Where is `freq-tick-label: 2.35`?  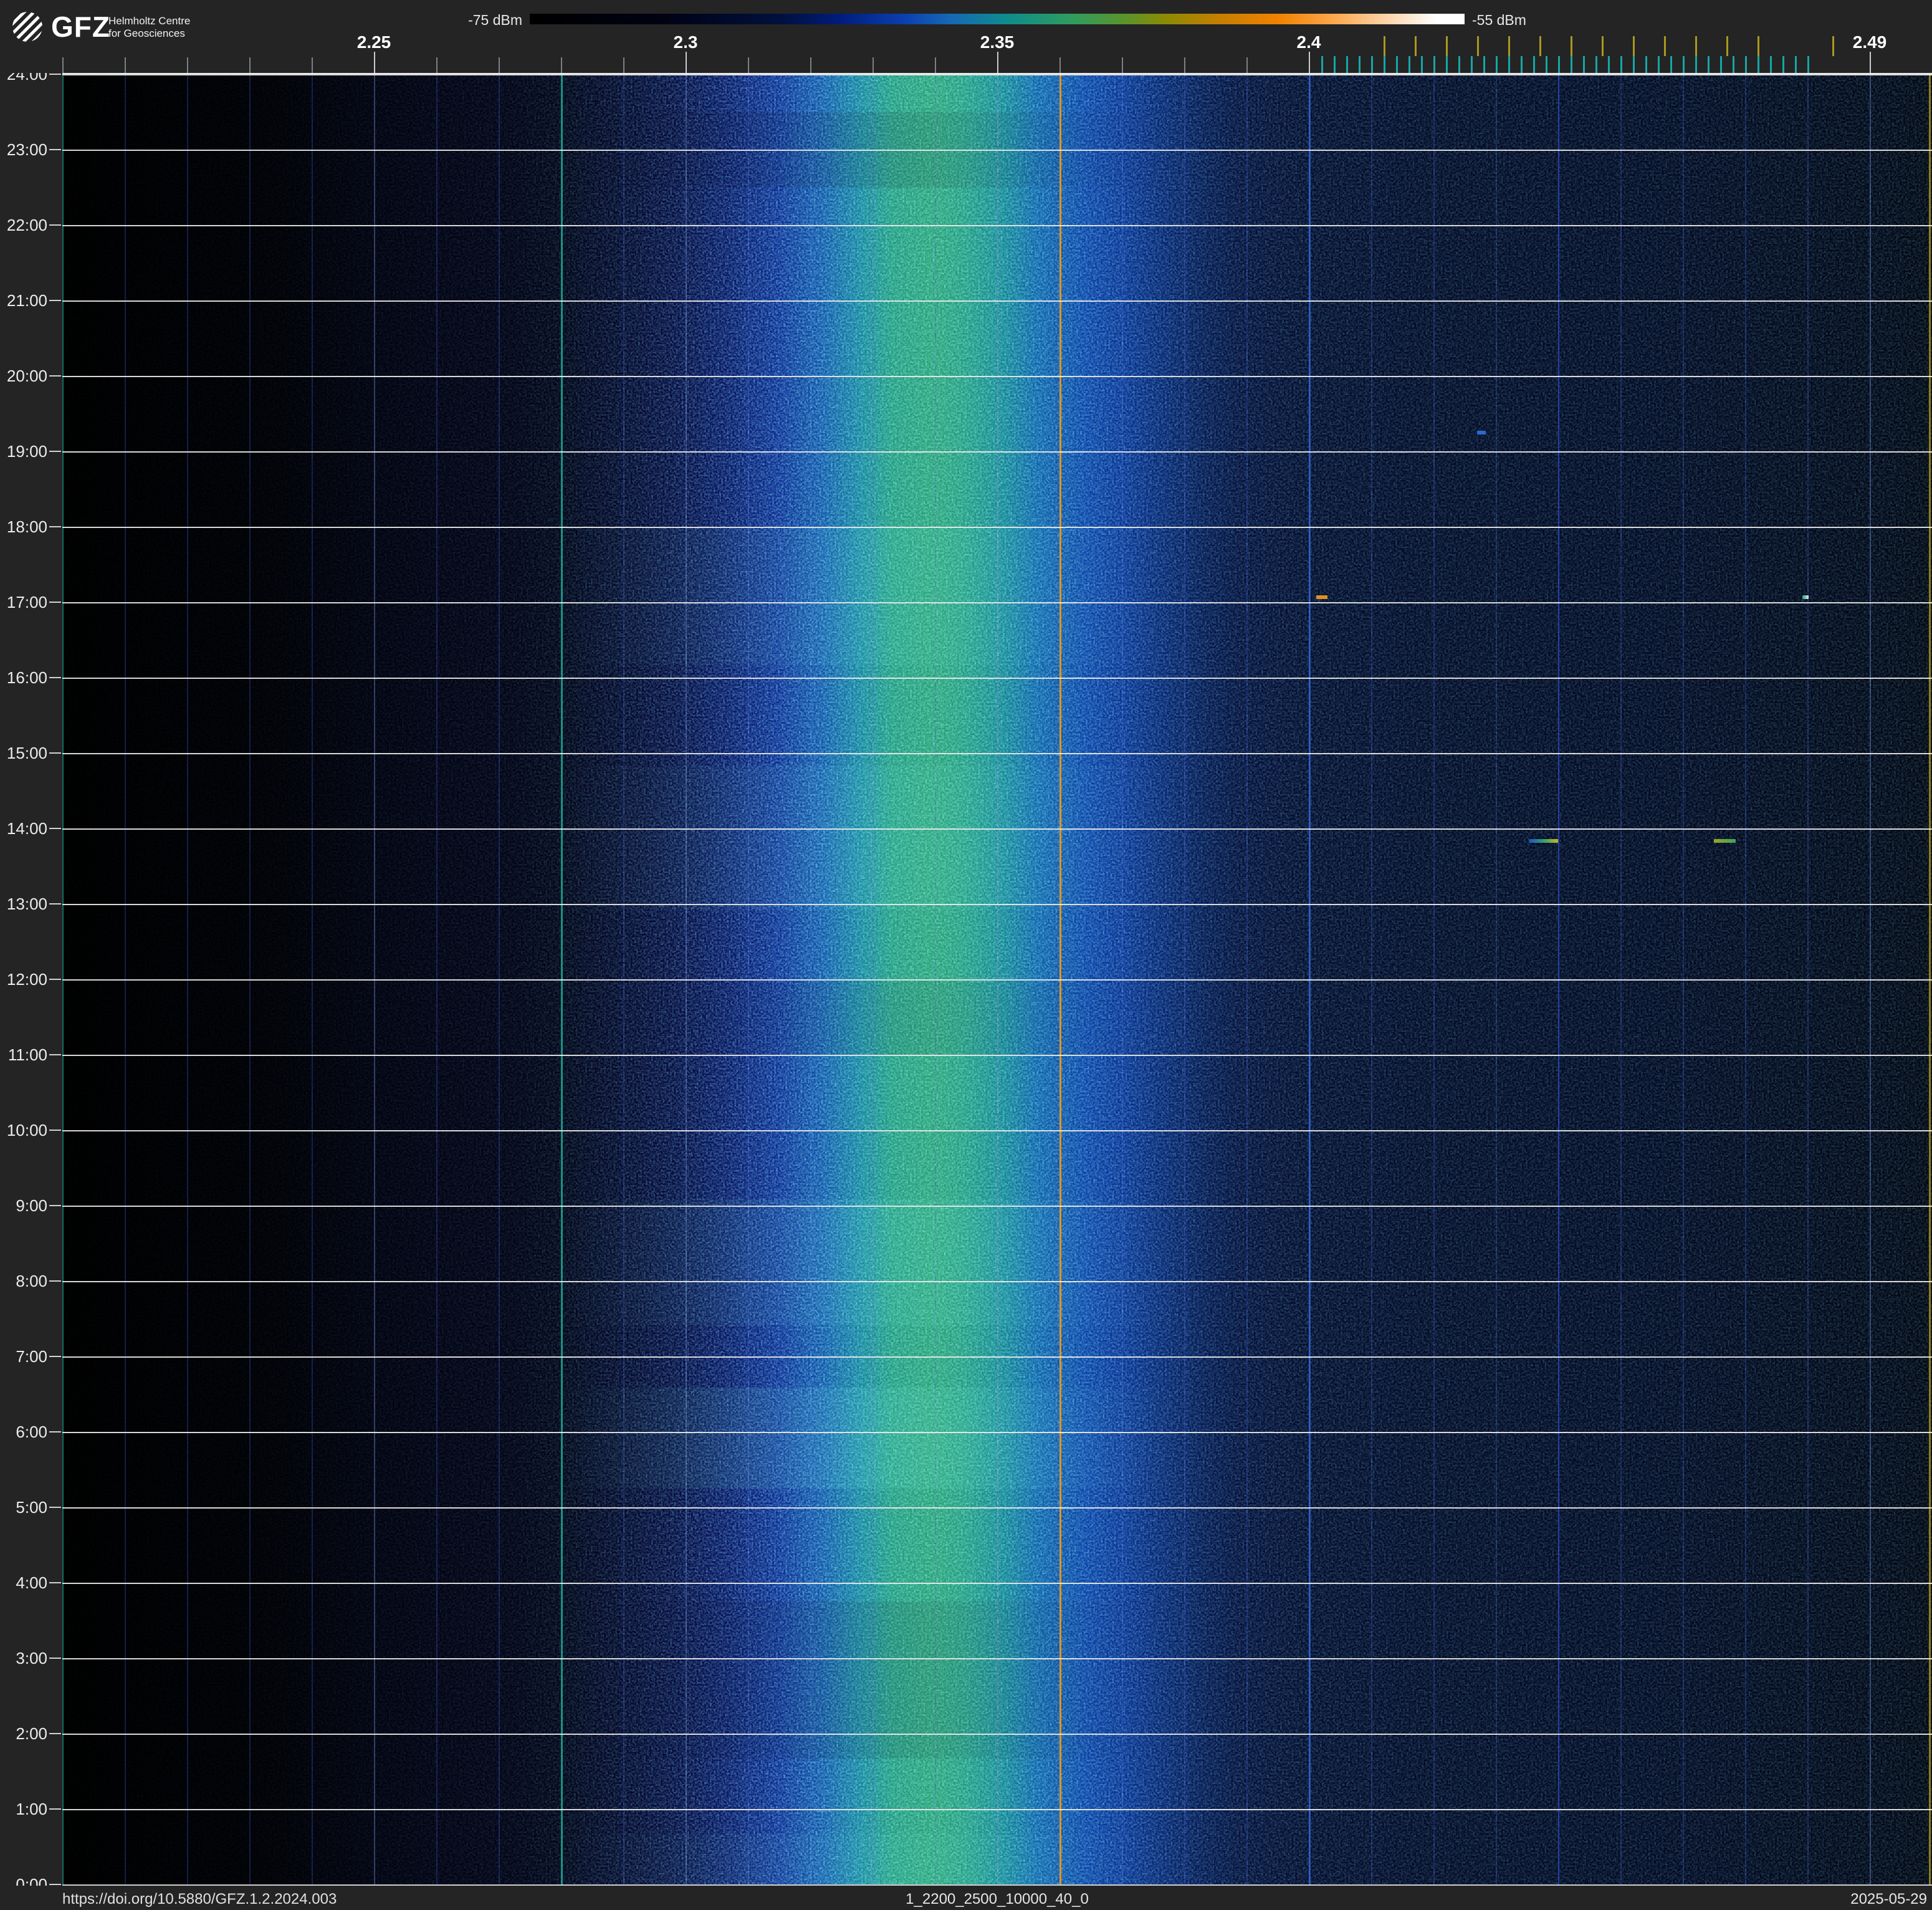 freq-tick-label: 2.35 is located at coordinates (997, 42).